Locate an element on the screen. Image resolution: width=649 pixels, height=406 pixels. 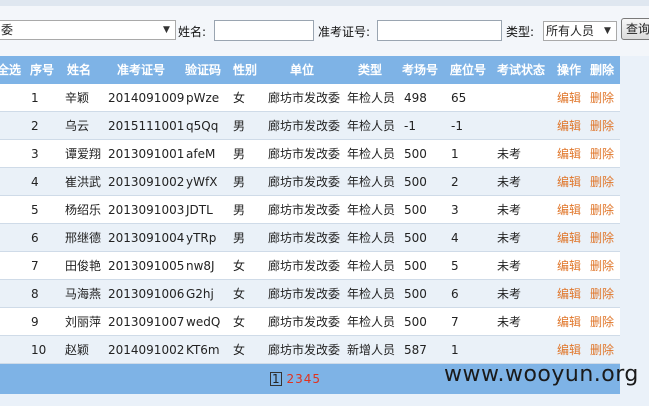
verify-code-cell: yTRp is located at coordinates (201, 238).